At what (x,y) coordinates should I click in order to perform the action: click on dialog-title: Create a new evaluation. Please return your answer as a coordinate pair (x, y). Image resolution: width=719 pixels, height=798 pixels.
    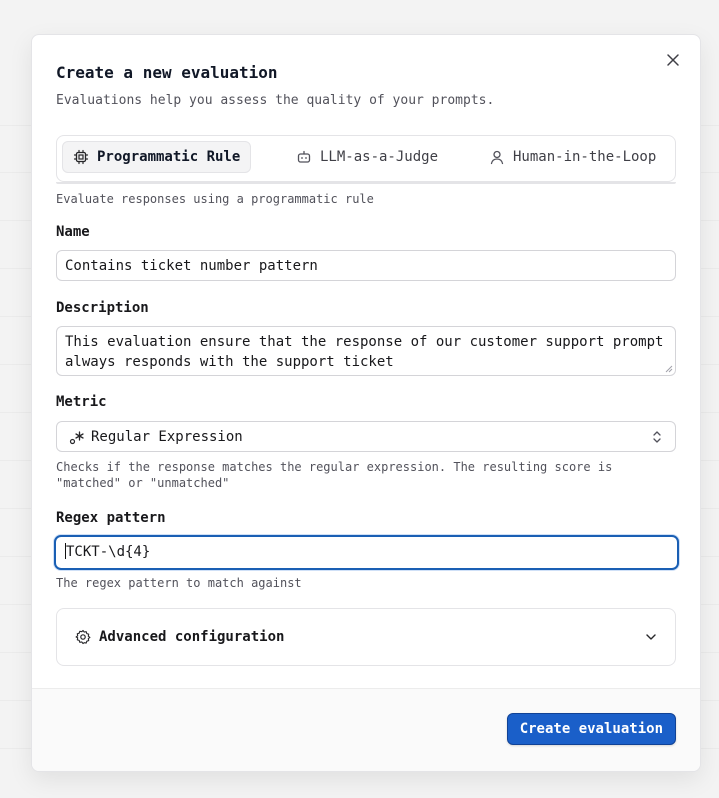
    Looking at the image, I should click on (167, 72).